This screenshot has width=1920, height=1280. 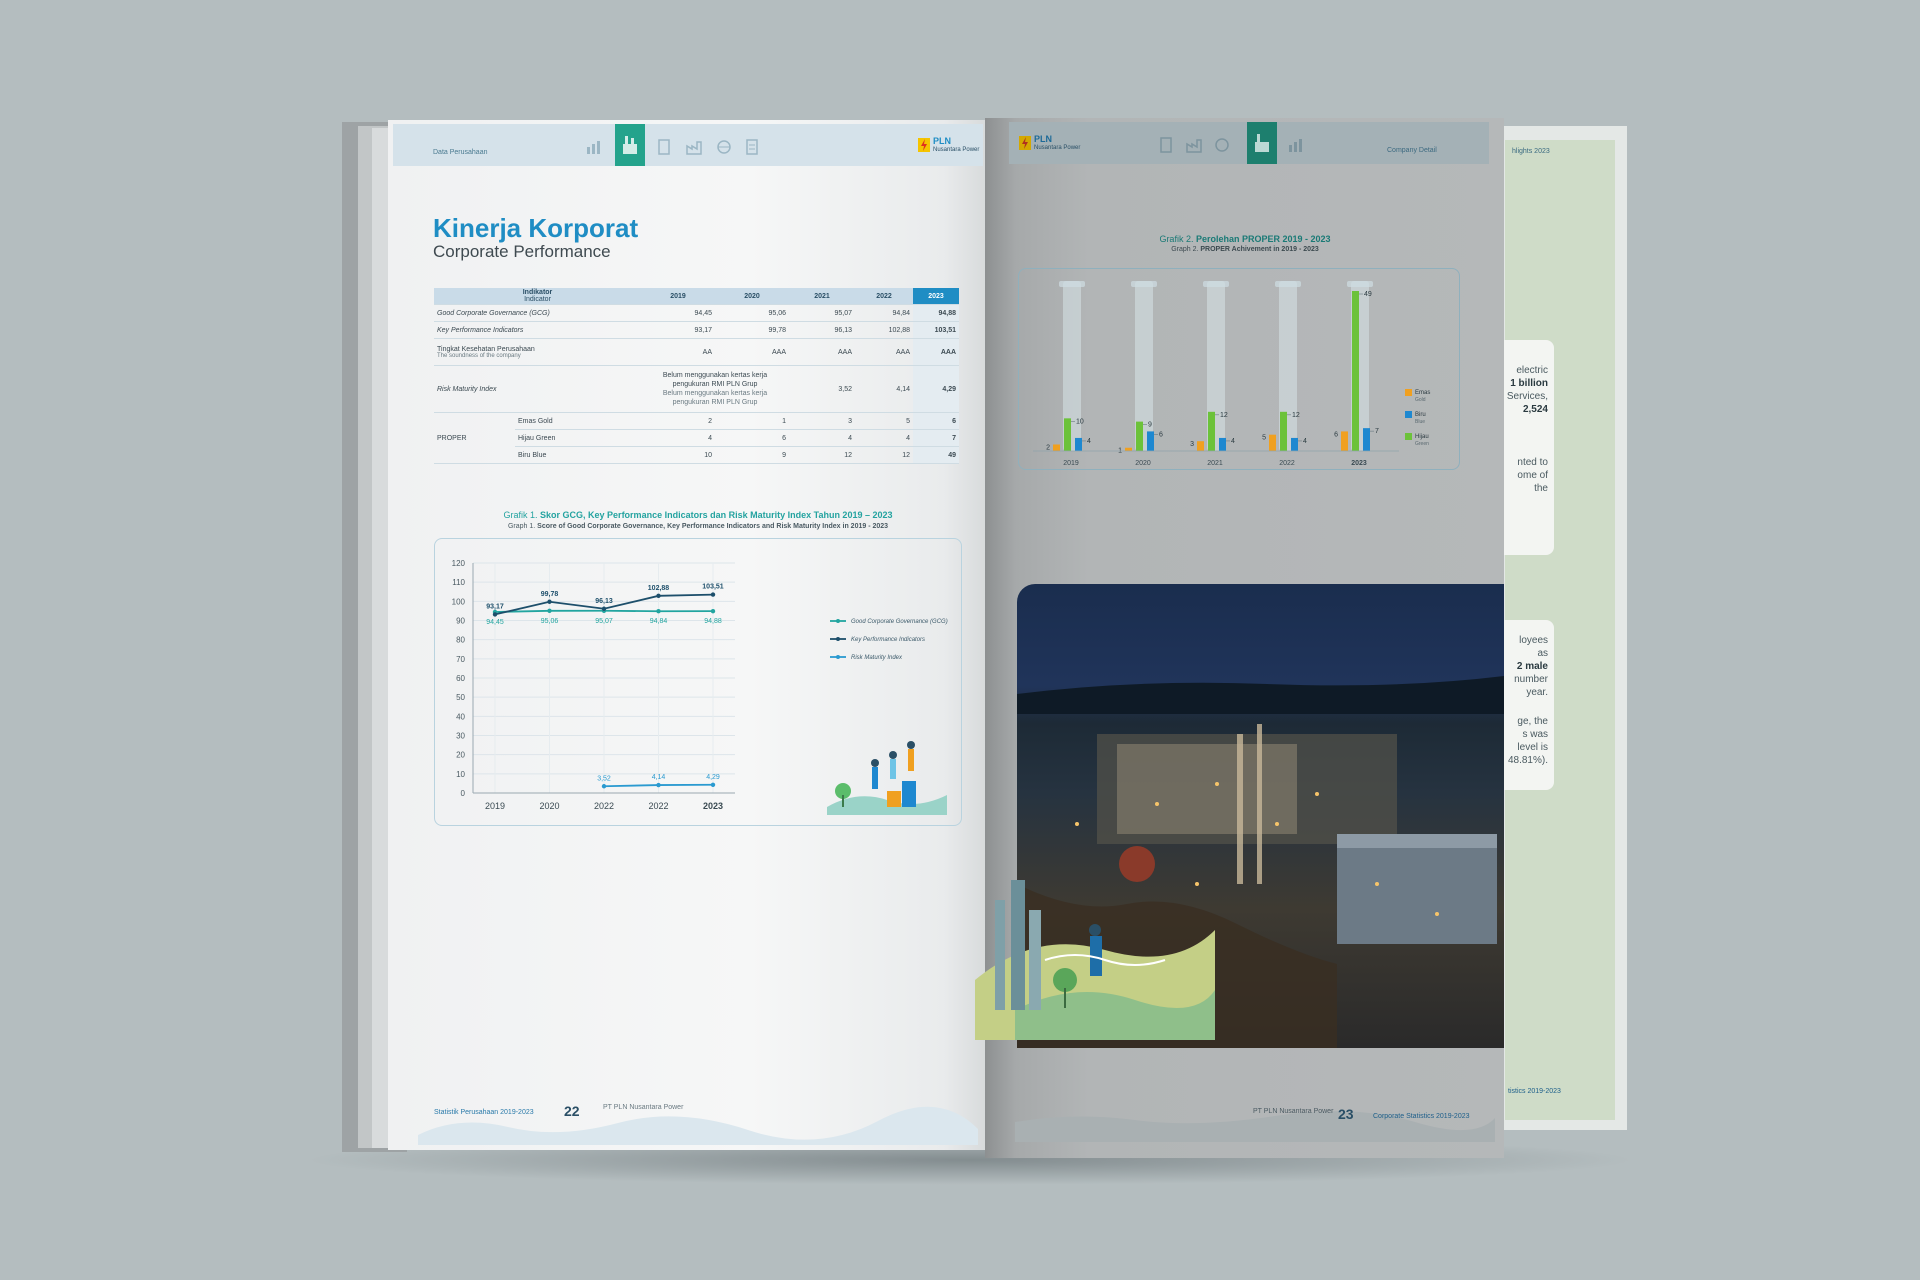 What do you see at coordinates (659, 588) in the screenshot?
I see `data-label: 102,88` at bounding box center [659, 588].